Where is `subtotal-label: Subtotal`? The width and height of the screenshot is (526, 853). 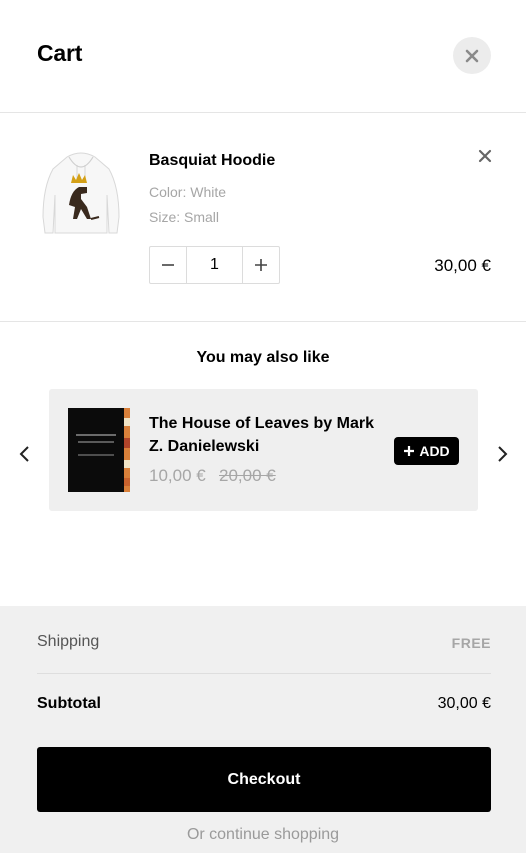 subtotal-label: Subtotal is located at coordinates (69, 703).